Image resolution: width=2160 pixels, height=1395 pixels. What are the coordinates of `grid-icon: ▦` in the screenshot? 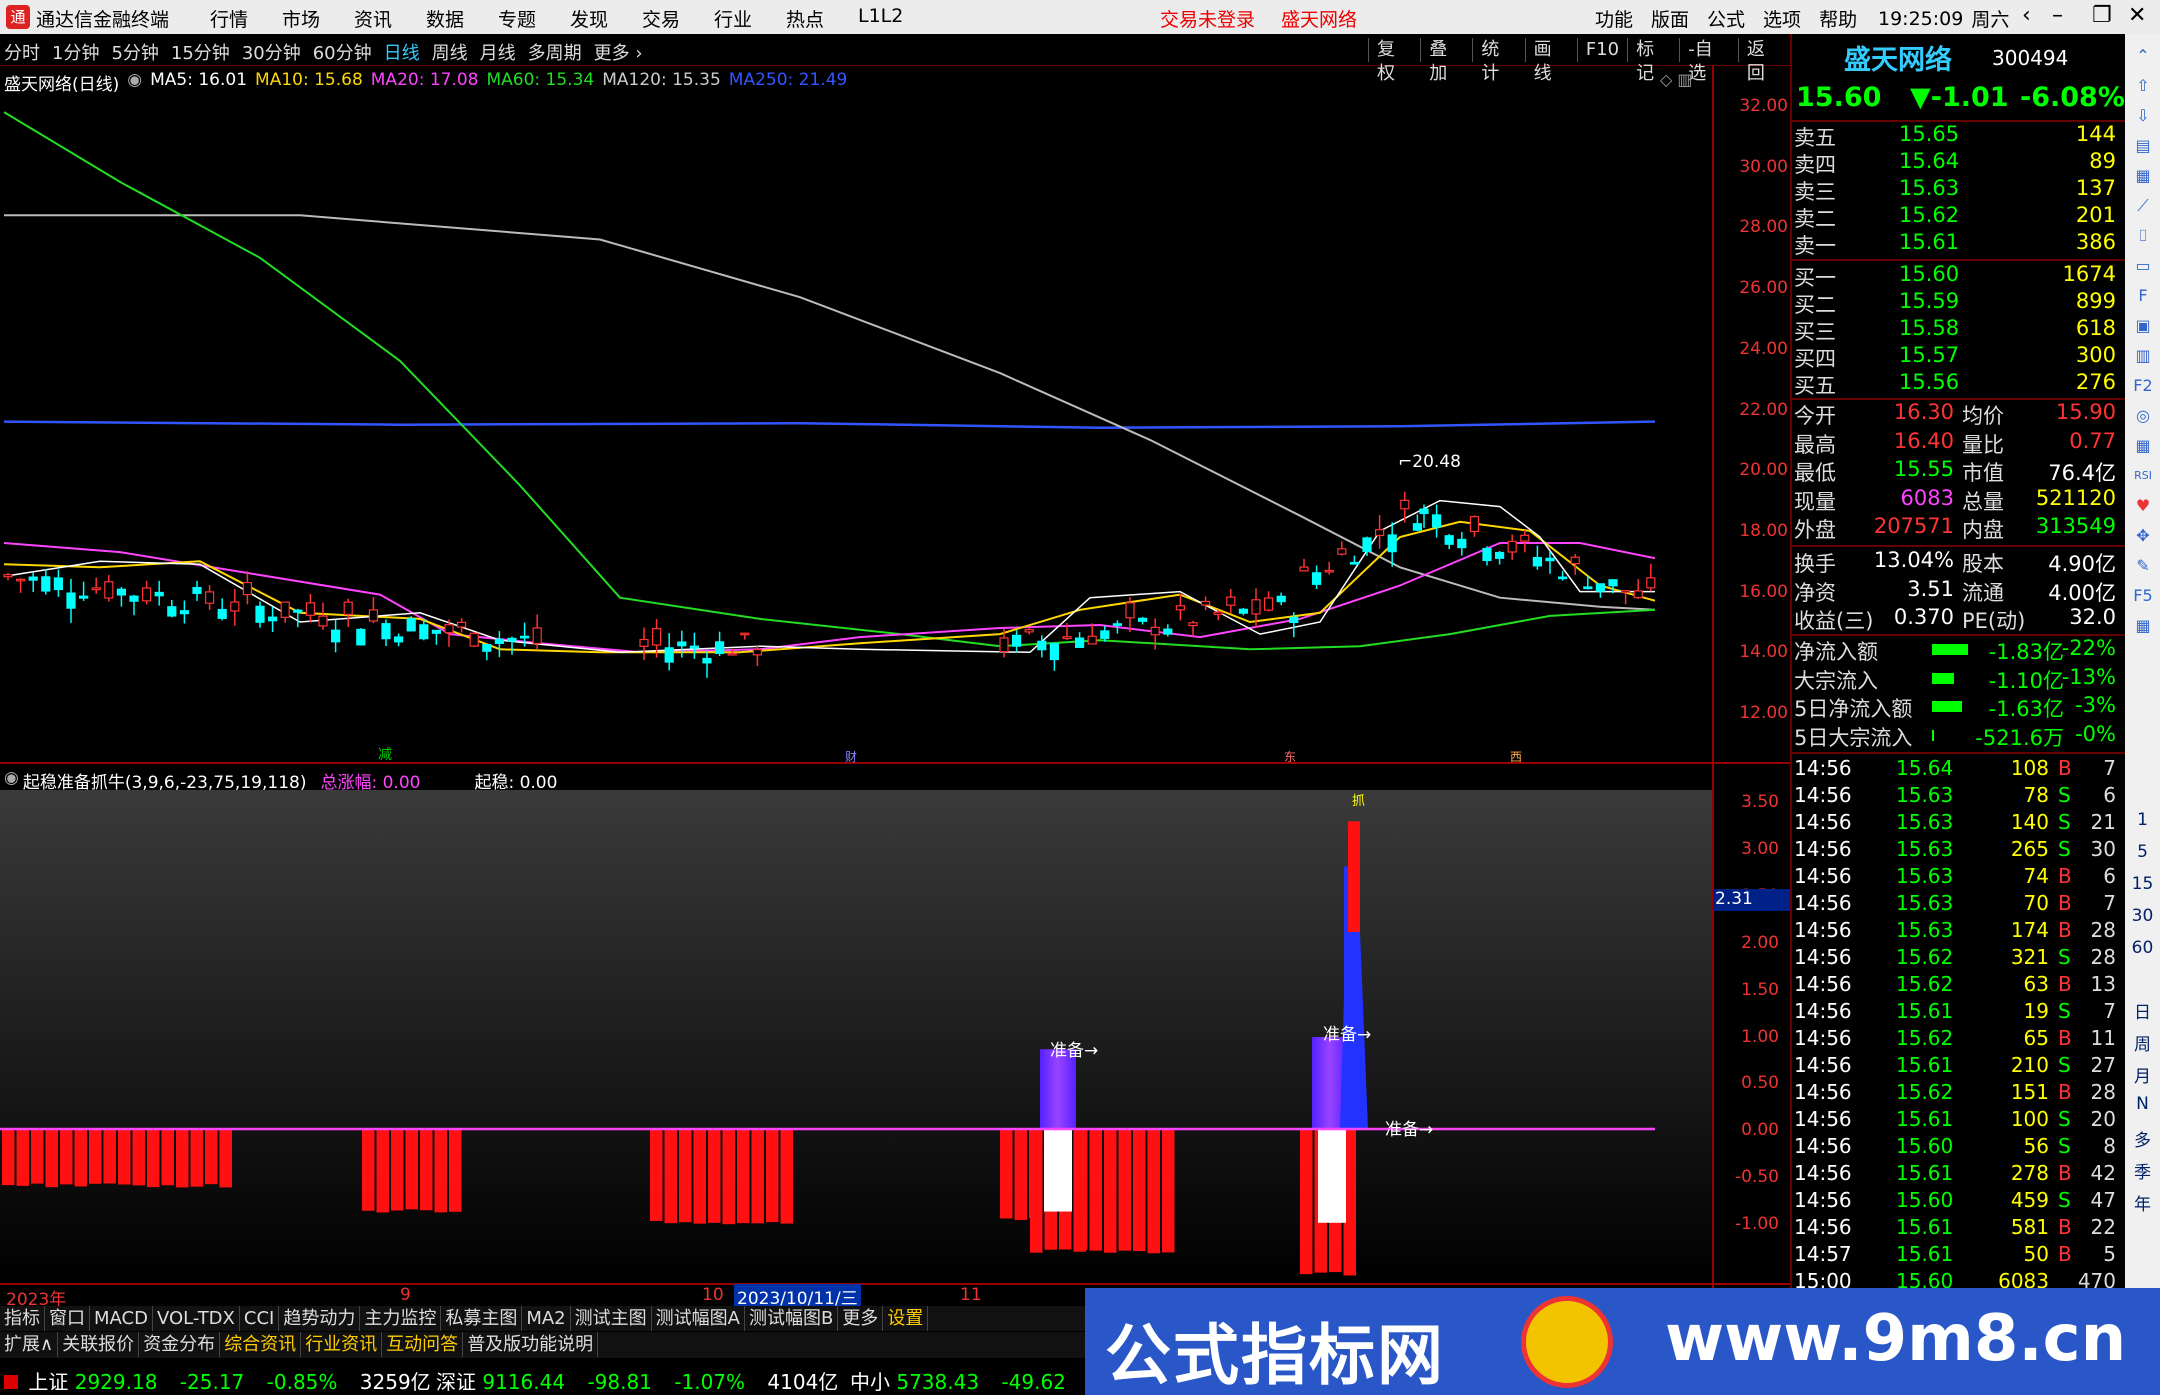 It's located at (2143, 176).